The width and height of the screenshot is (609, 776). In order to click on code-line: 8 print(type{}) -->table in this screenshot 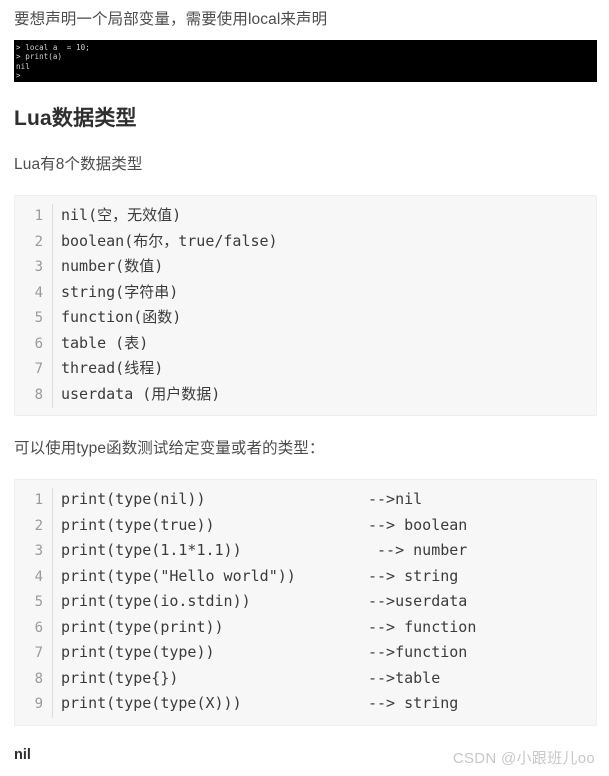, I will do `click(305, 679)`.